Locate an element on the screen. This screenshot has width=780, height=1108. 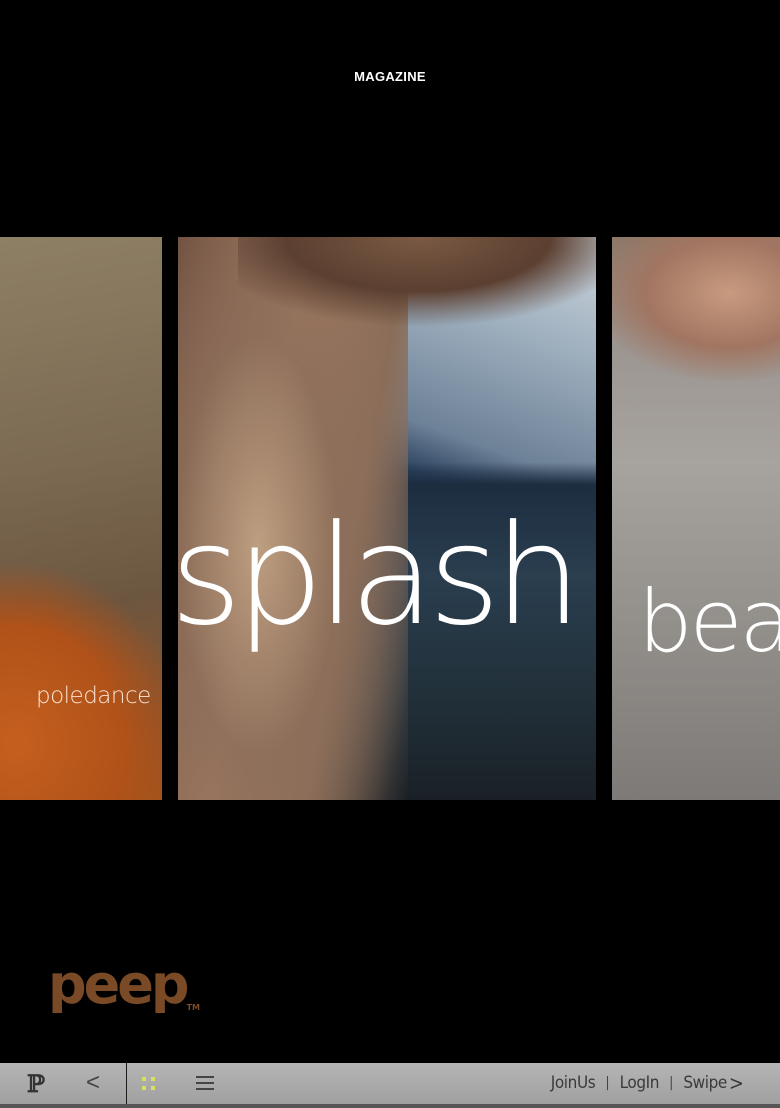
account-links: JoinUs | LogIn | Swipe > is located at coordinates (647, 1083).